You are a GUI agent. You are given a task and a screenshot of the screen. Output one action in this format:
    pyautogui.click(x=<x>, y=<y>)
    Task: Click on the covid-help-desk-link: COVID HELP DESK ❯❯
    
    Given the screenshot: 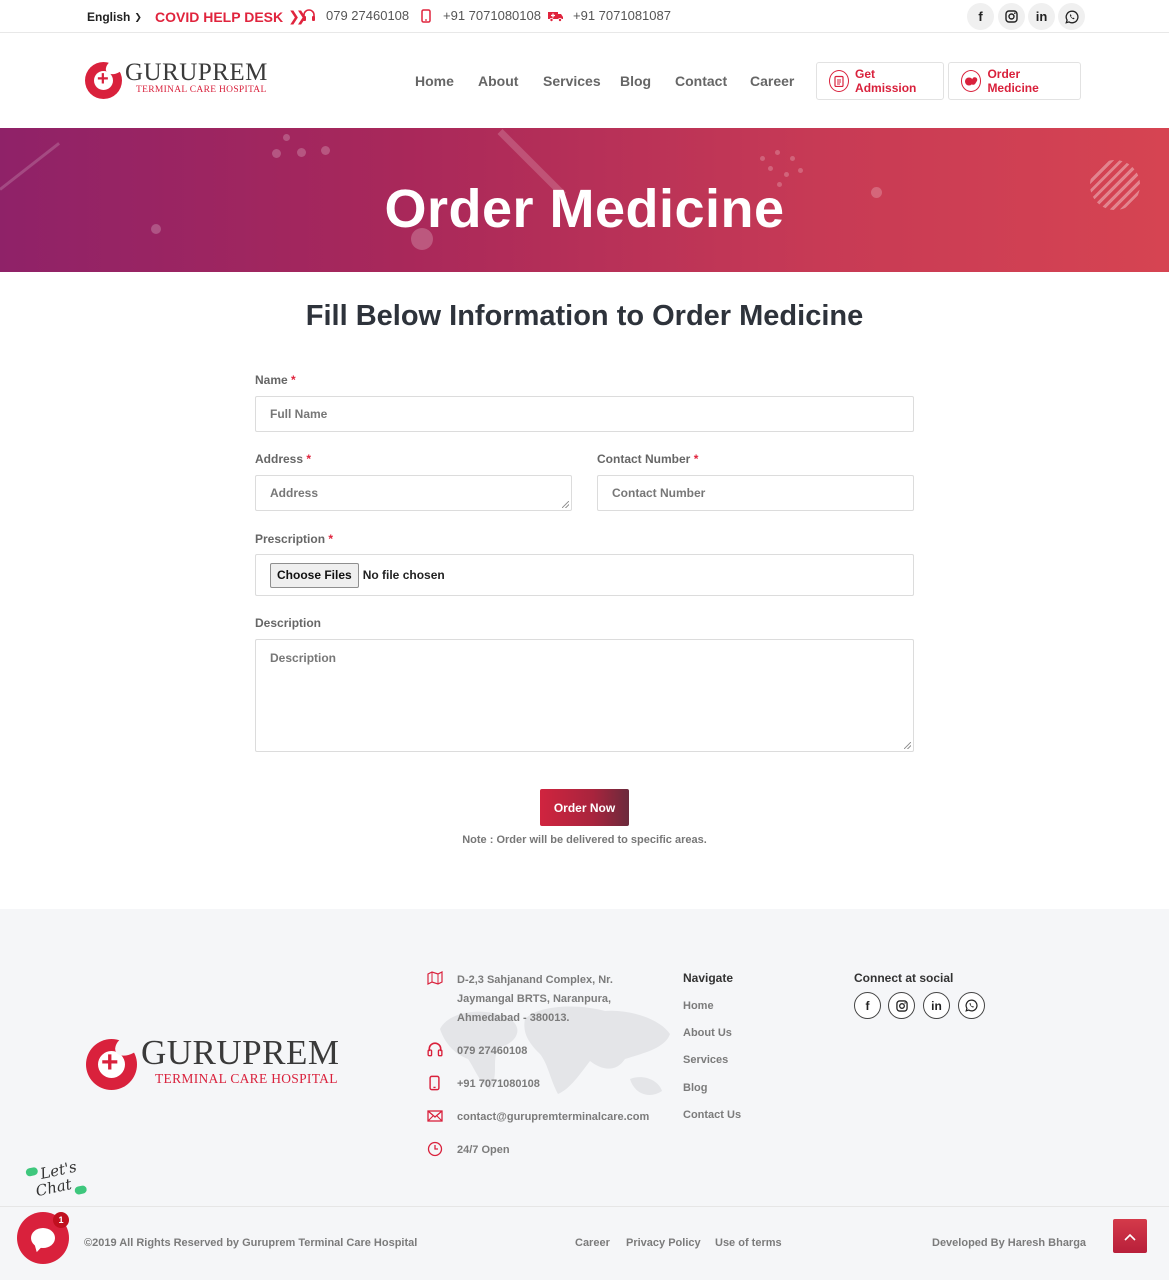 What is the action you would take?
    pyautogui.click(x=231, y=16)
    